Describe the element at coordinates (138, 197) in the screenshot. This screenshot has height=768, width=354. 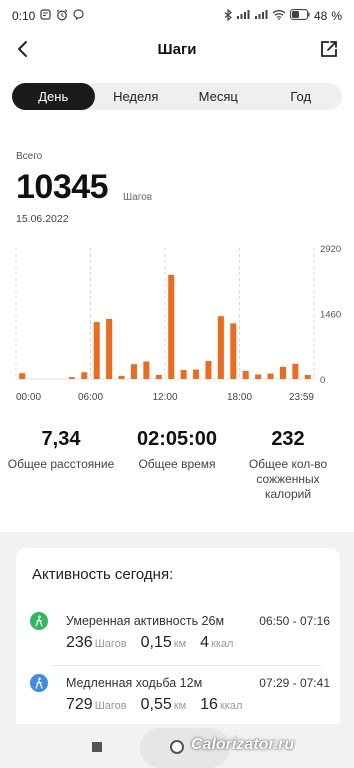
I see `total-steps-unit: Шагов` at that location.